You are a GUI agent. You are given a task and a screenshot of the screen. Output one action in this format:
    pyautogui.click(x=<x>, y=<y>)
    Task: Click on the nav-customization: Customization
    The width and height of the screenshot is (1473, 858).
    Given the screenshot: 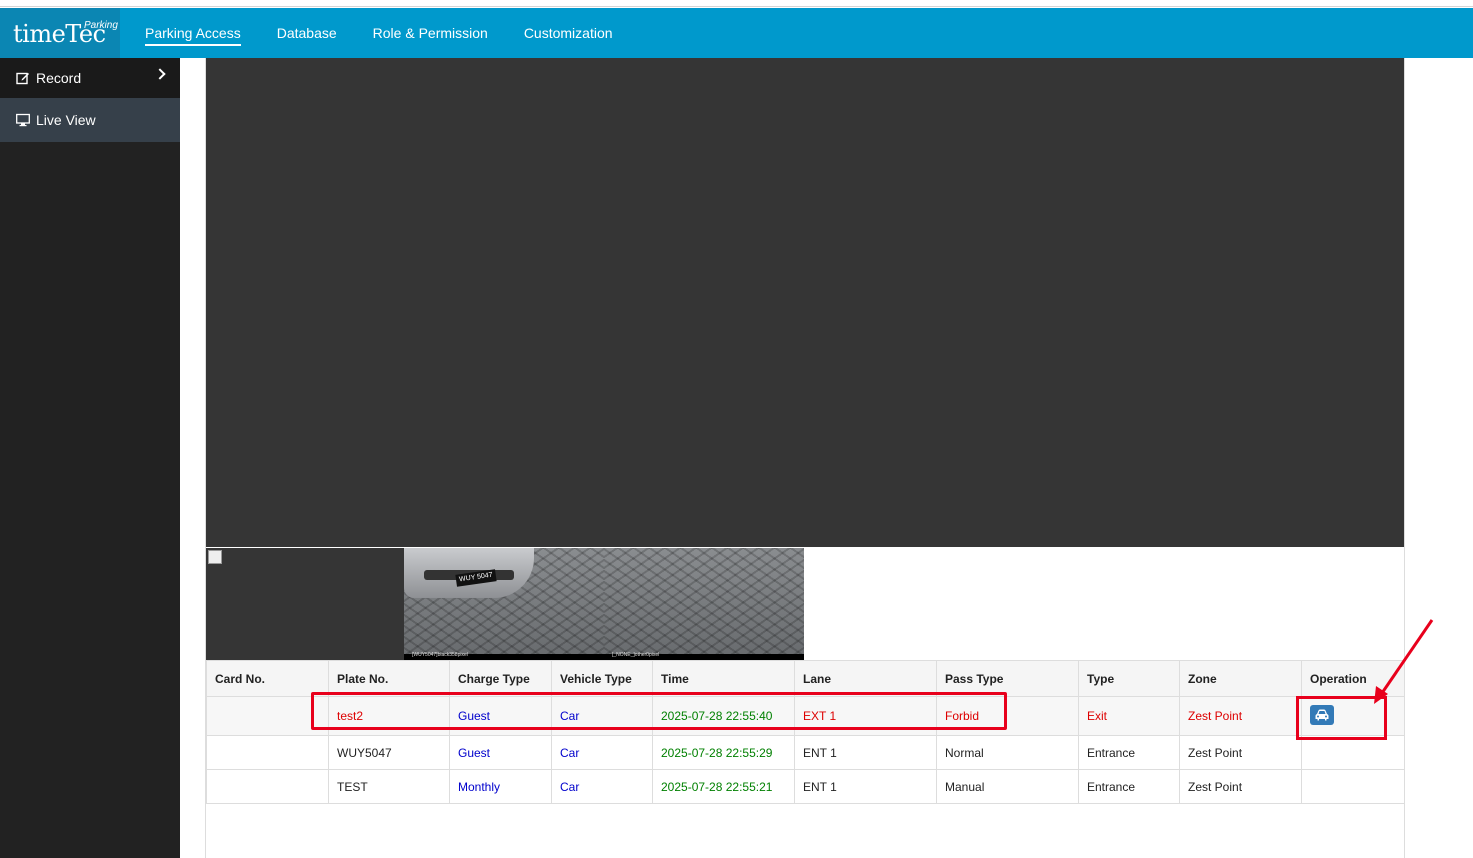 What is the action you would take?
    pyautogui.click(x=568, y=33)
    